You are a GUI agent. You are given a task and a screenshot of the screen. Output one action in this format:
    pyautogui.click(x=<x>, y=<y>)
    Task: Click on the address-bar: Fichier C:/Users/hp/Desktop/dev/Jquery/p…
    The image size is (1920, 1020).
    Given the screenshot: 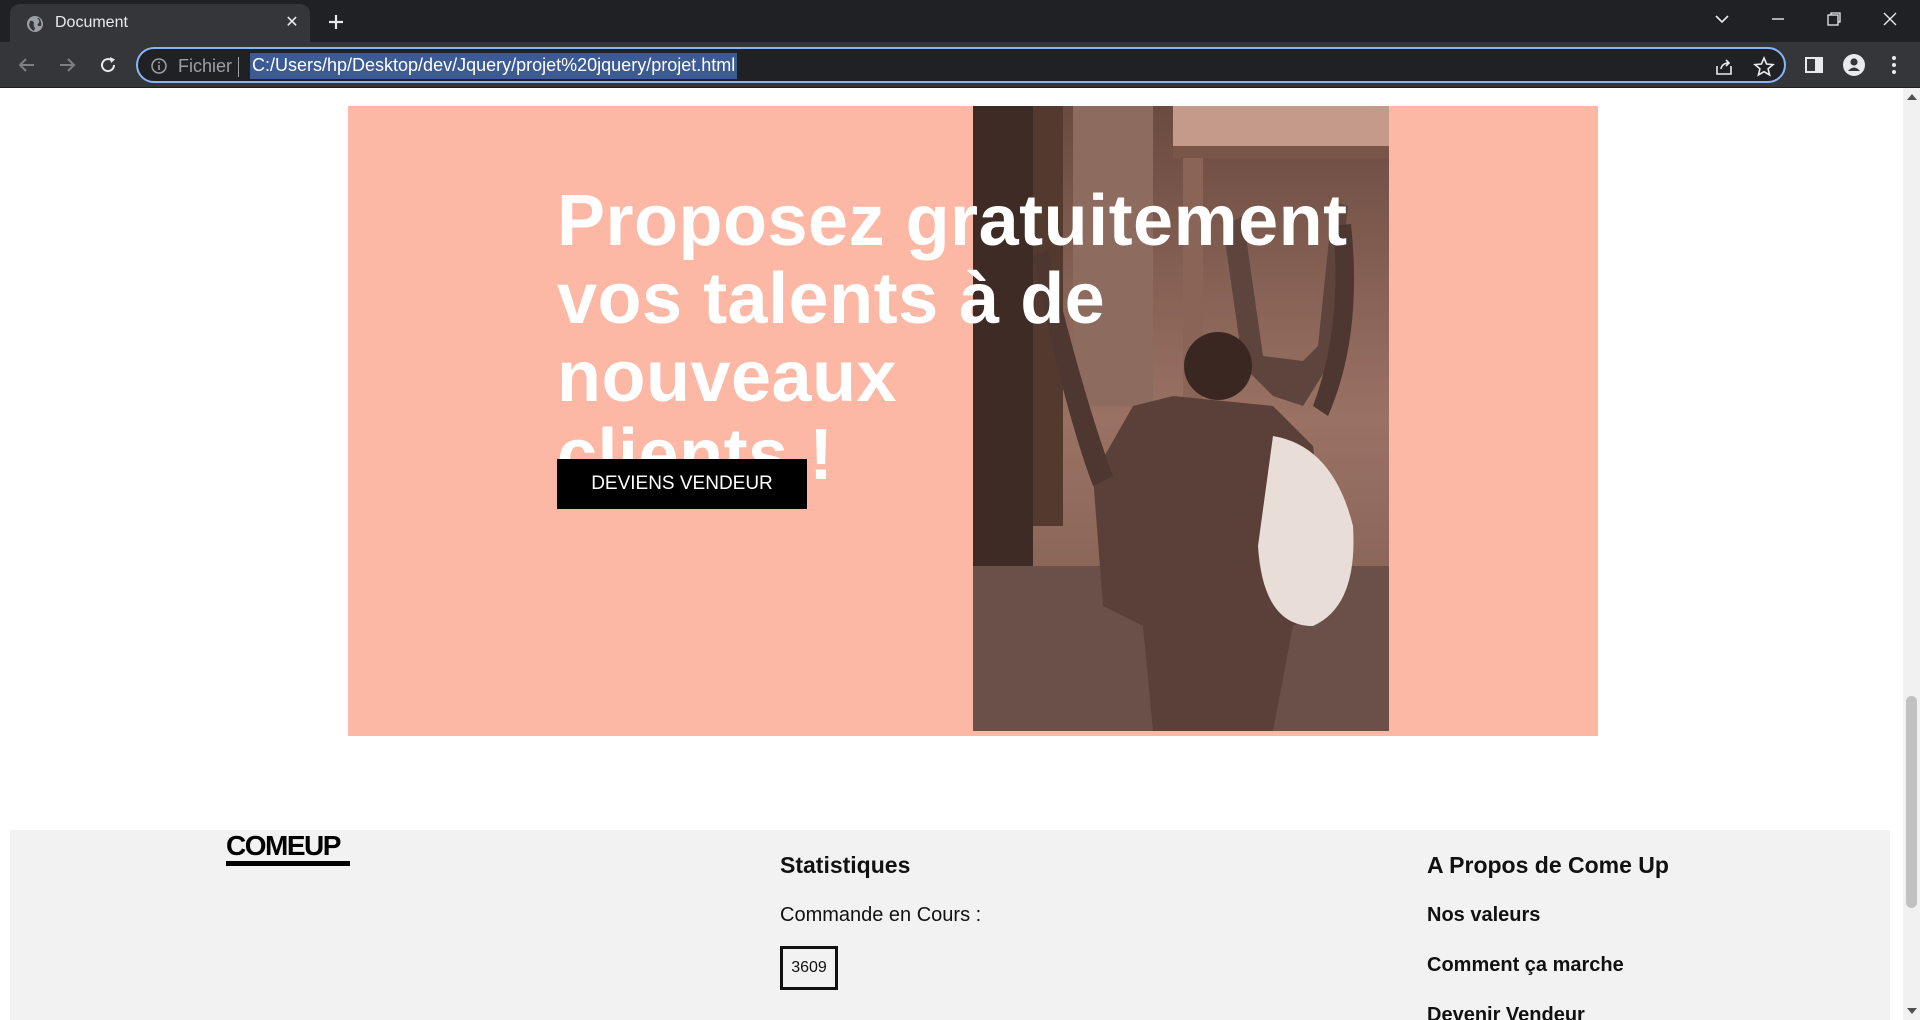 What is the action you would take?
    pyautogui.click(x=961, y=65)
    